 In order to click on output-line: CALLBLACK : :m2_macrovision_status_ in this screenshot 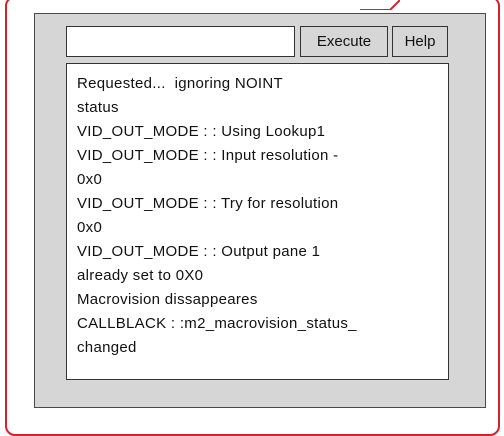, I will do `click(217, 323)`.